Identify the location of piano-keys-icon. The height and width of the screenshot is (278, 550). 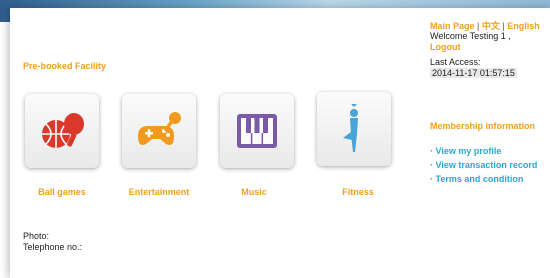
(257, 131).